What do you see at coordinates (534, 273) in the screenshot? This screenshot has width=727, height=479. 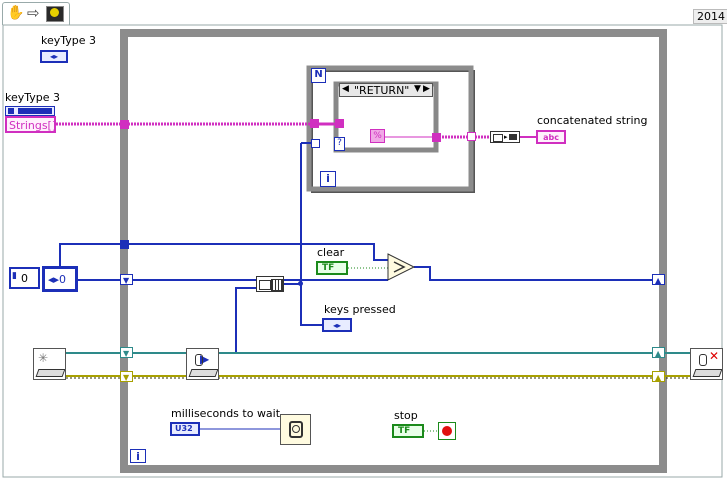 I see `blue-wire-compare-out` at bounding box center [534, 273].